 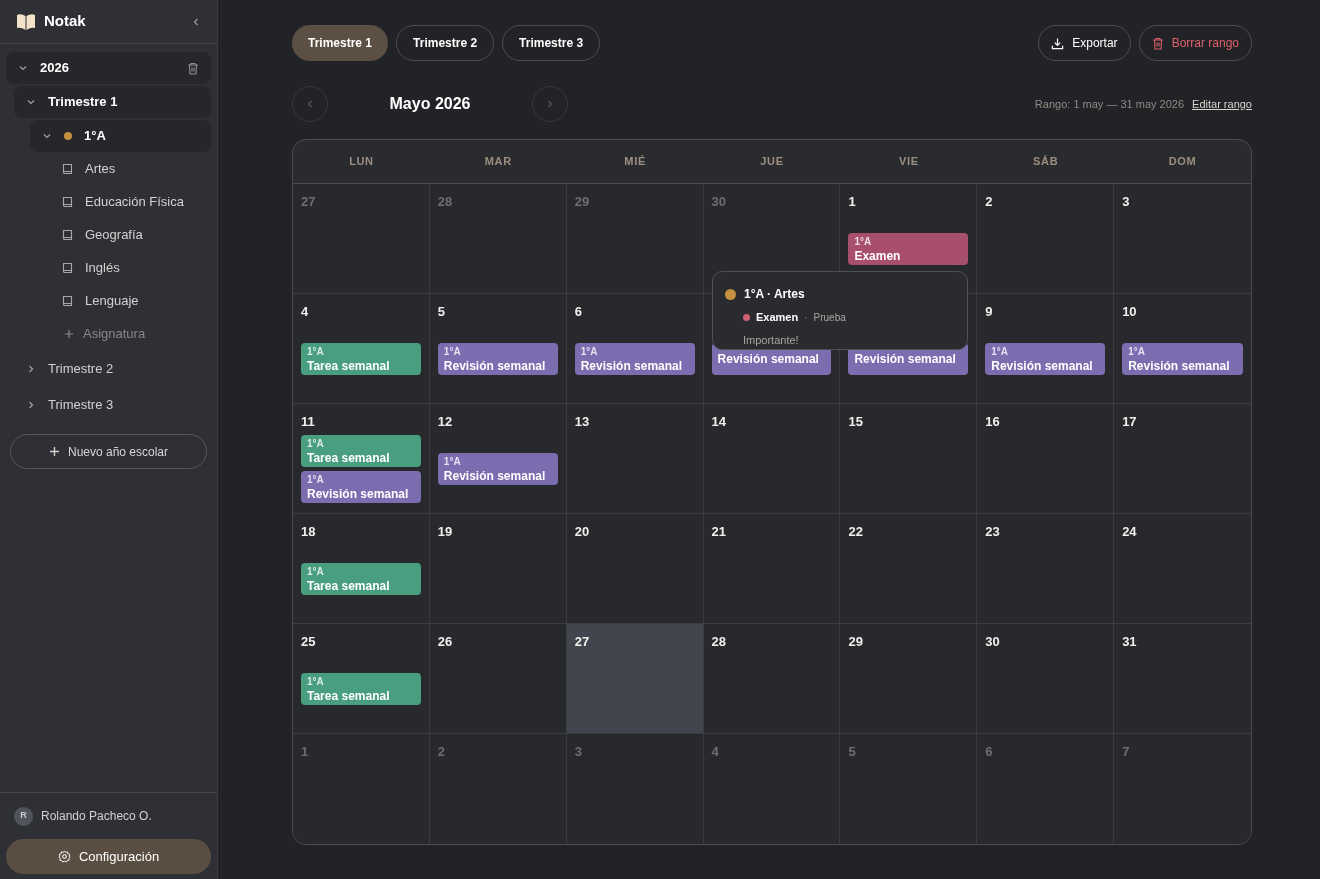 I want to click on day-number: 25, so click(x=308, y=641).